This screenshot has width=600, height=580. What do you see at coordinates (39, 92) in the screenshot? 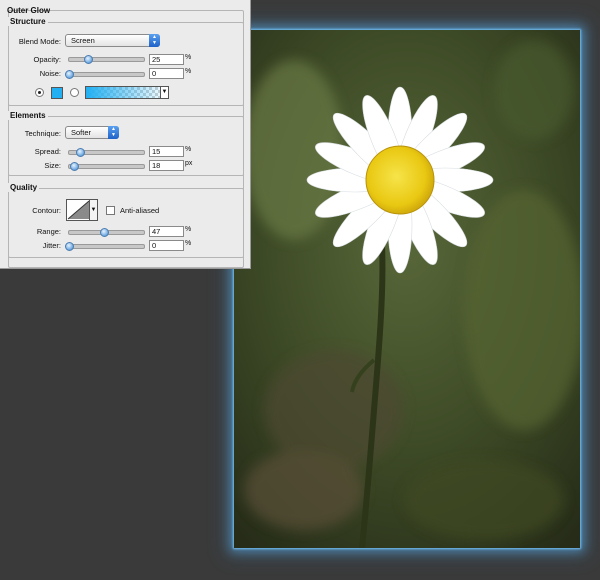
I see `solid-color-radio` at bounding box center [39, 92].